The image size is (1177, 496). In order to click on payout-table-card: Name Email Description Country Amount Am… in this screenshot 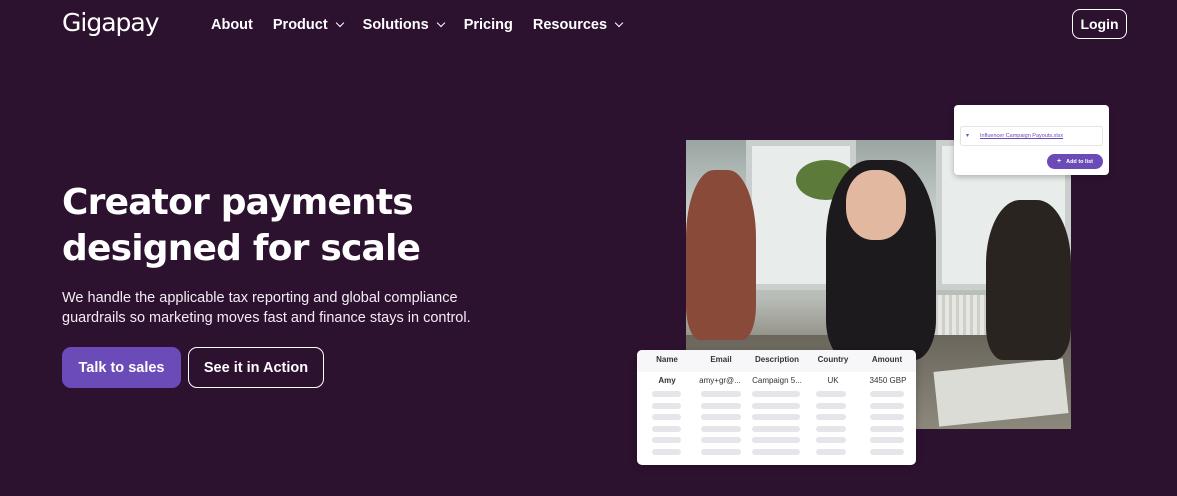, I will do `click(776, 407)`.